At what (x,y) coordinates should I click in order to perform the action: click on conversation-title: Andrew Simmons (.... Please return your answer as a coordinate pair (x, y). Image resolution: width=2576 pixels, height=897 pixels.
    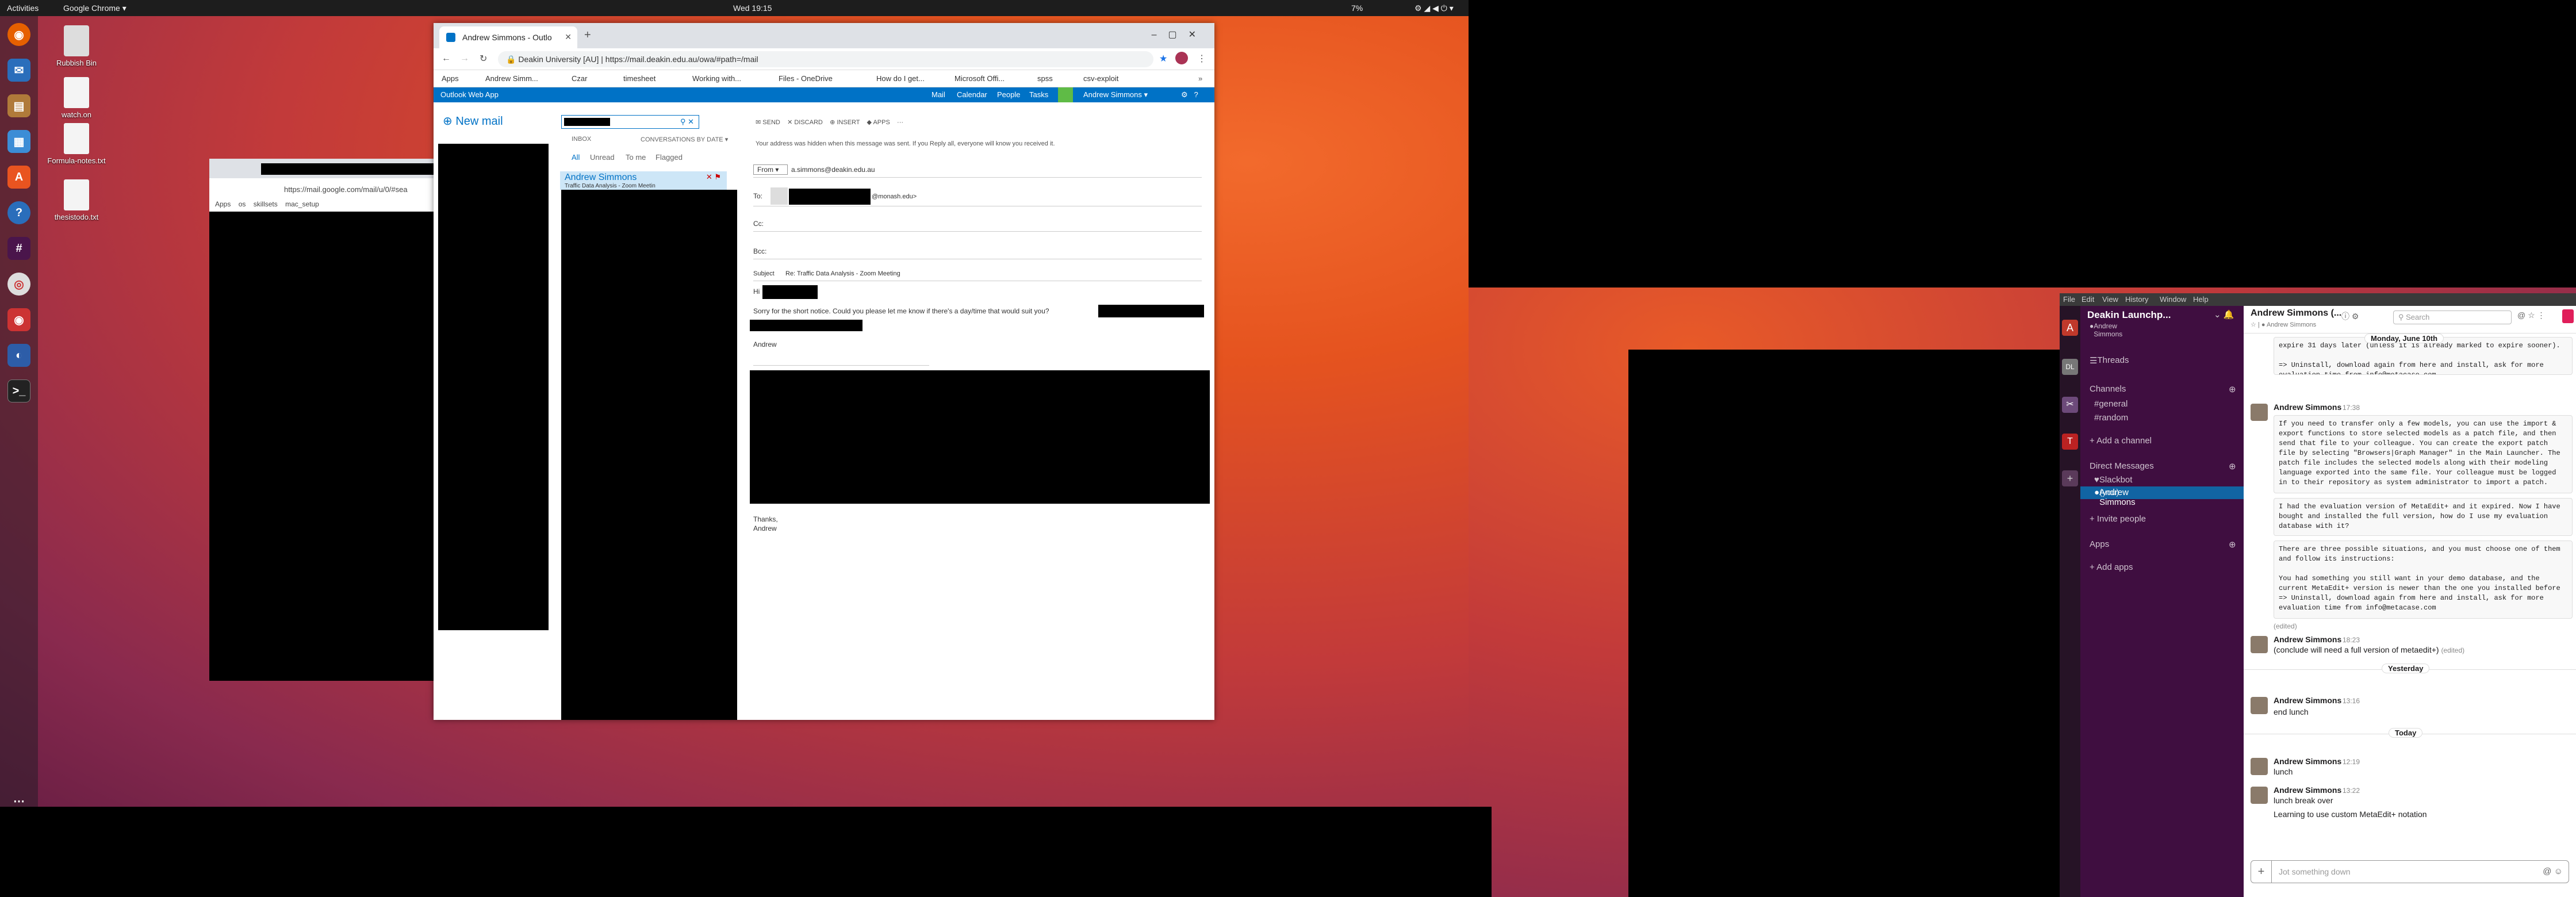
    Looking at the image, I should click on (2296, 313).